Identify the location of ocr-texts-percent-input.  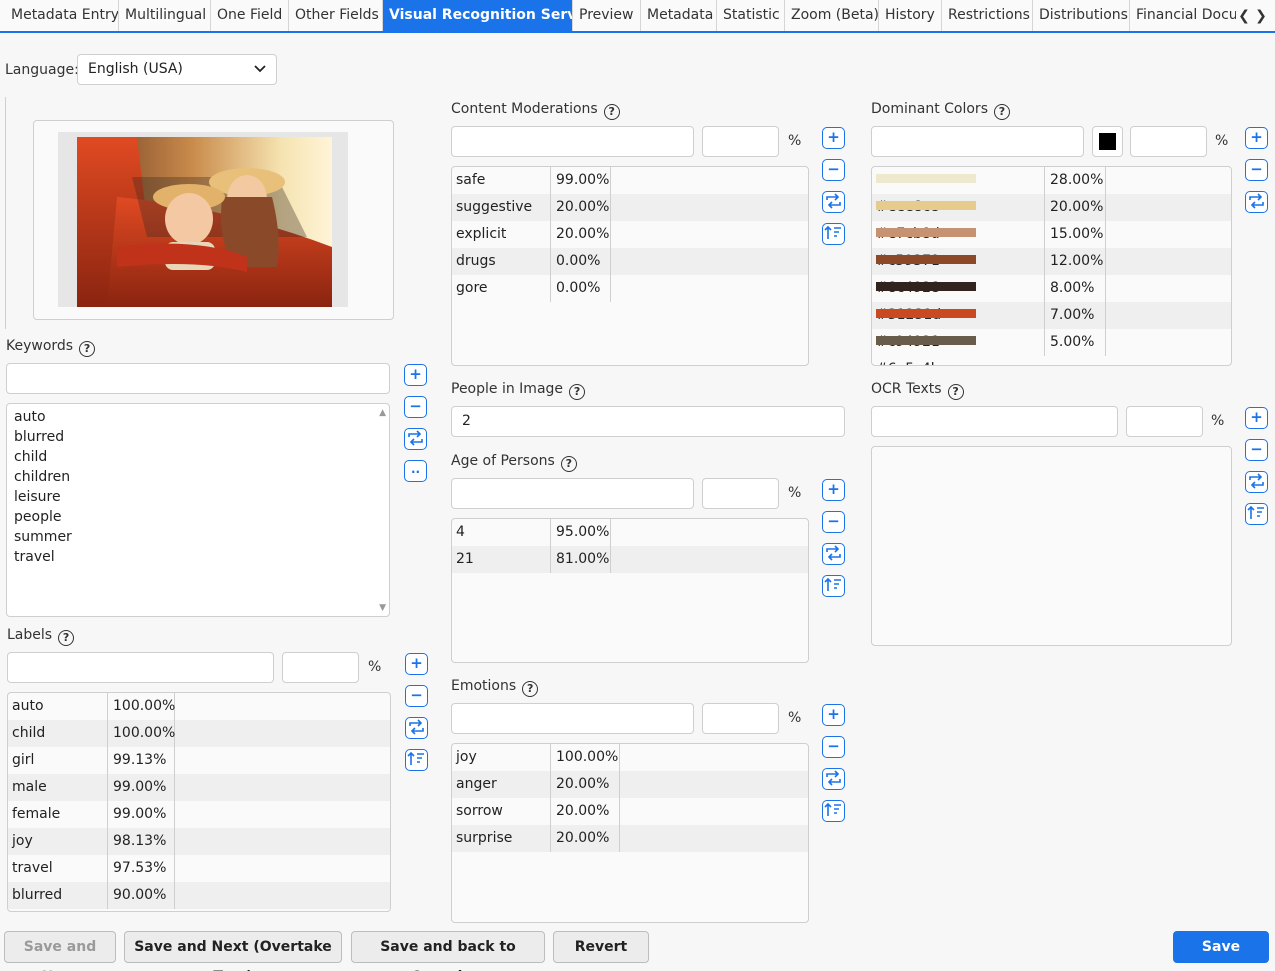
(1164, 421).